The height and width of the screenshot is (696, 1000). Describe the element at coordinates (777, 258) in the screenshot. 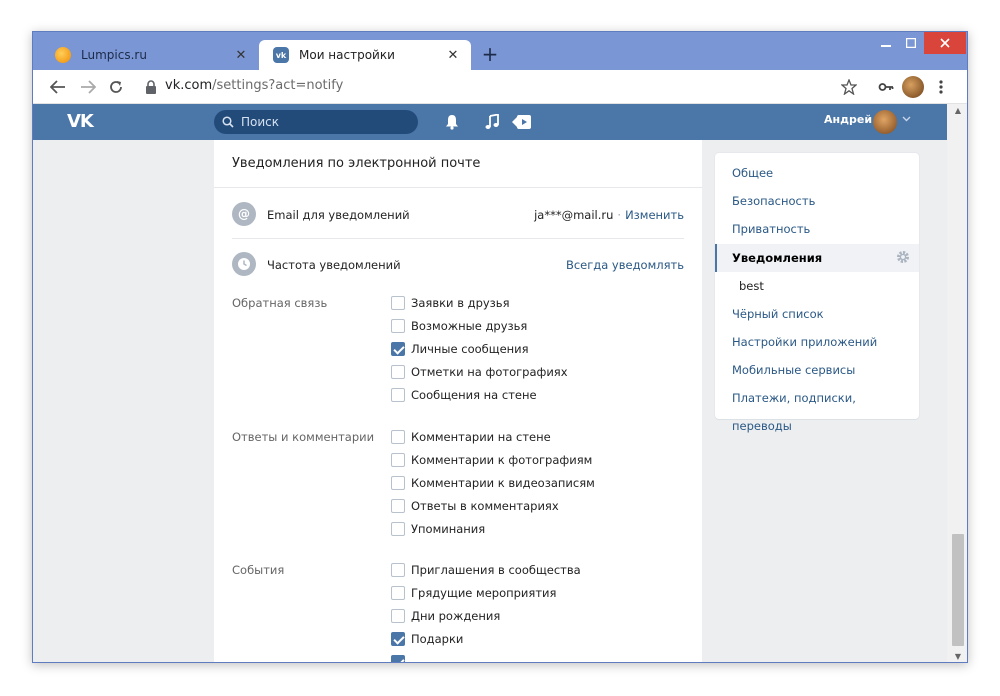

I see `sidebar-item-label: Уведомления` at that location.